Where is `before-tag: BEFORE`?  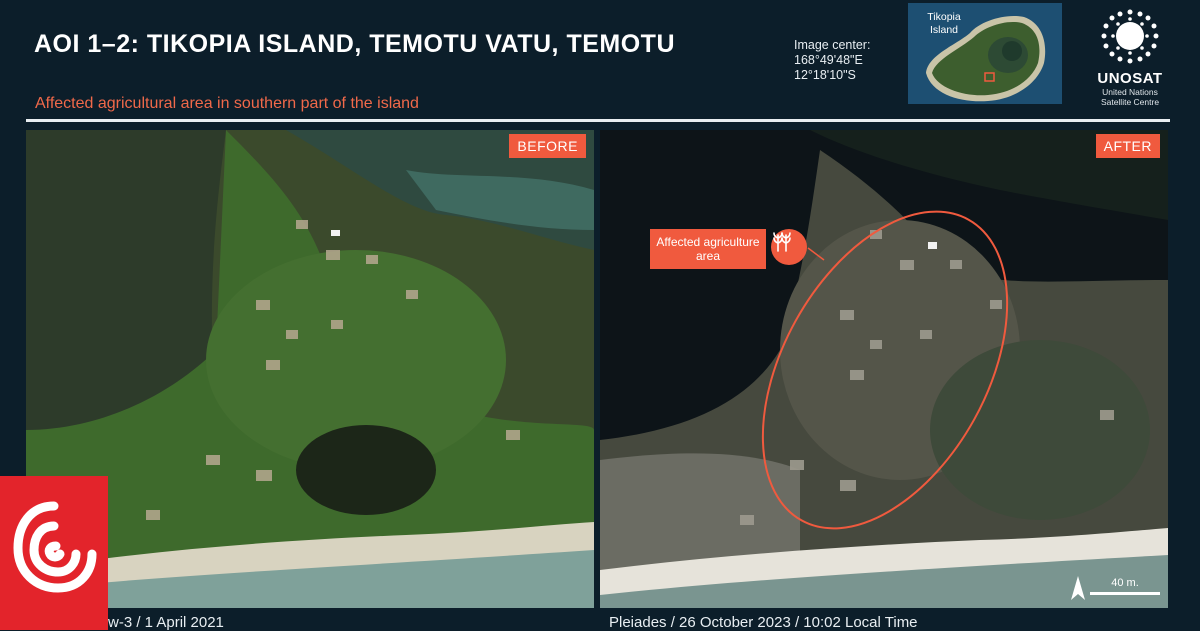
before-tag: BEFORE is located at coordinates (547, 146).